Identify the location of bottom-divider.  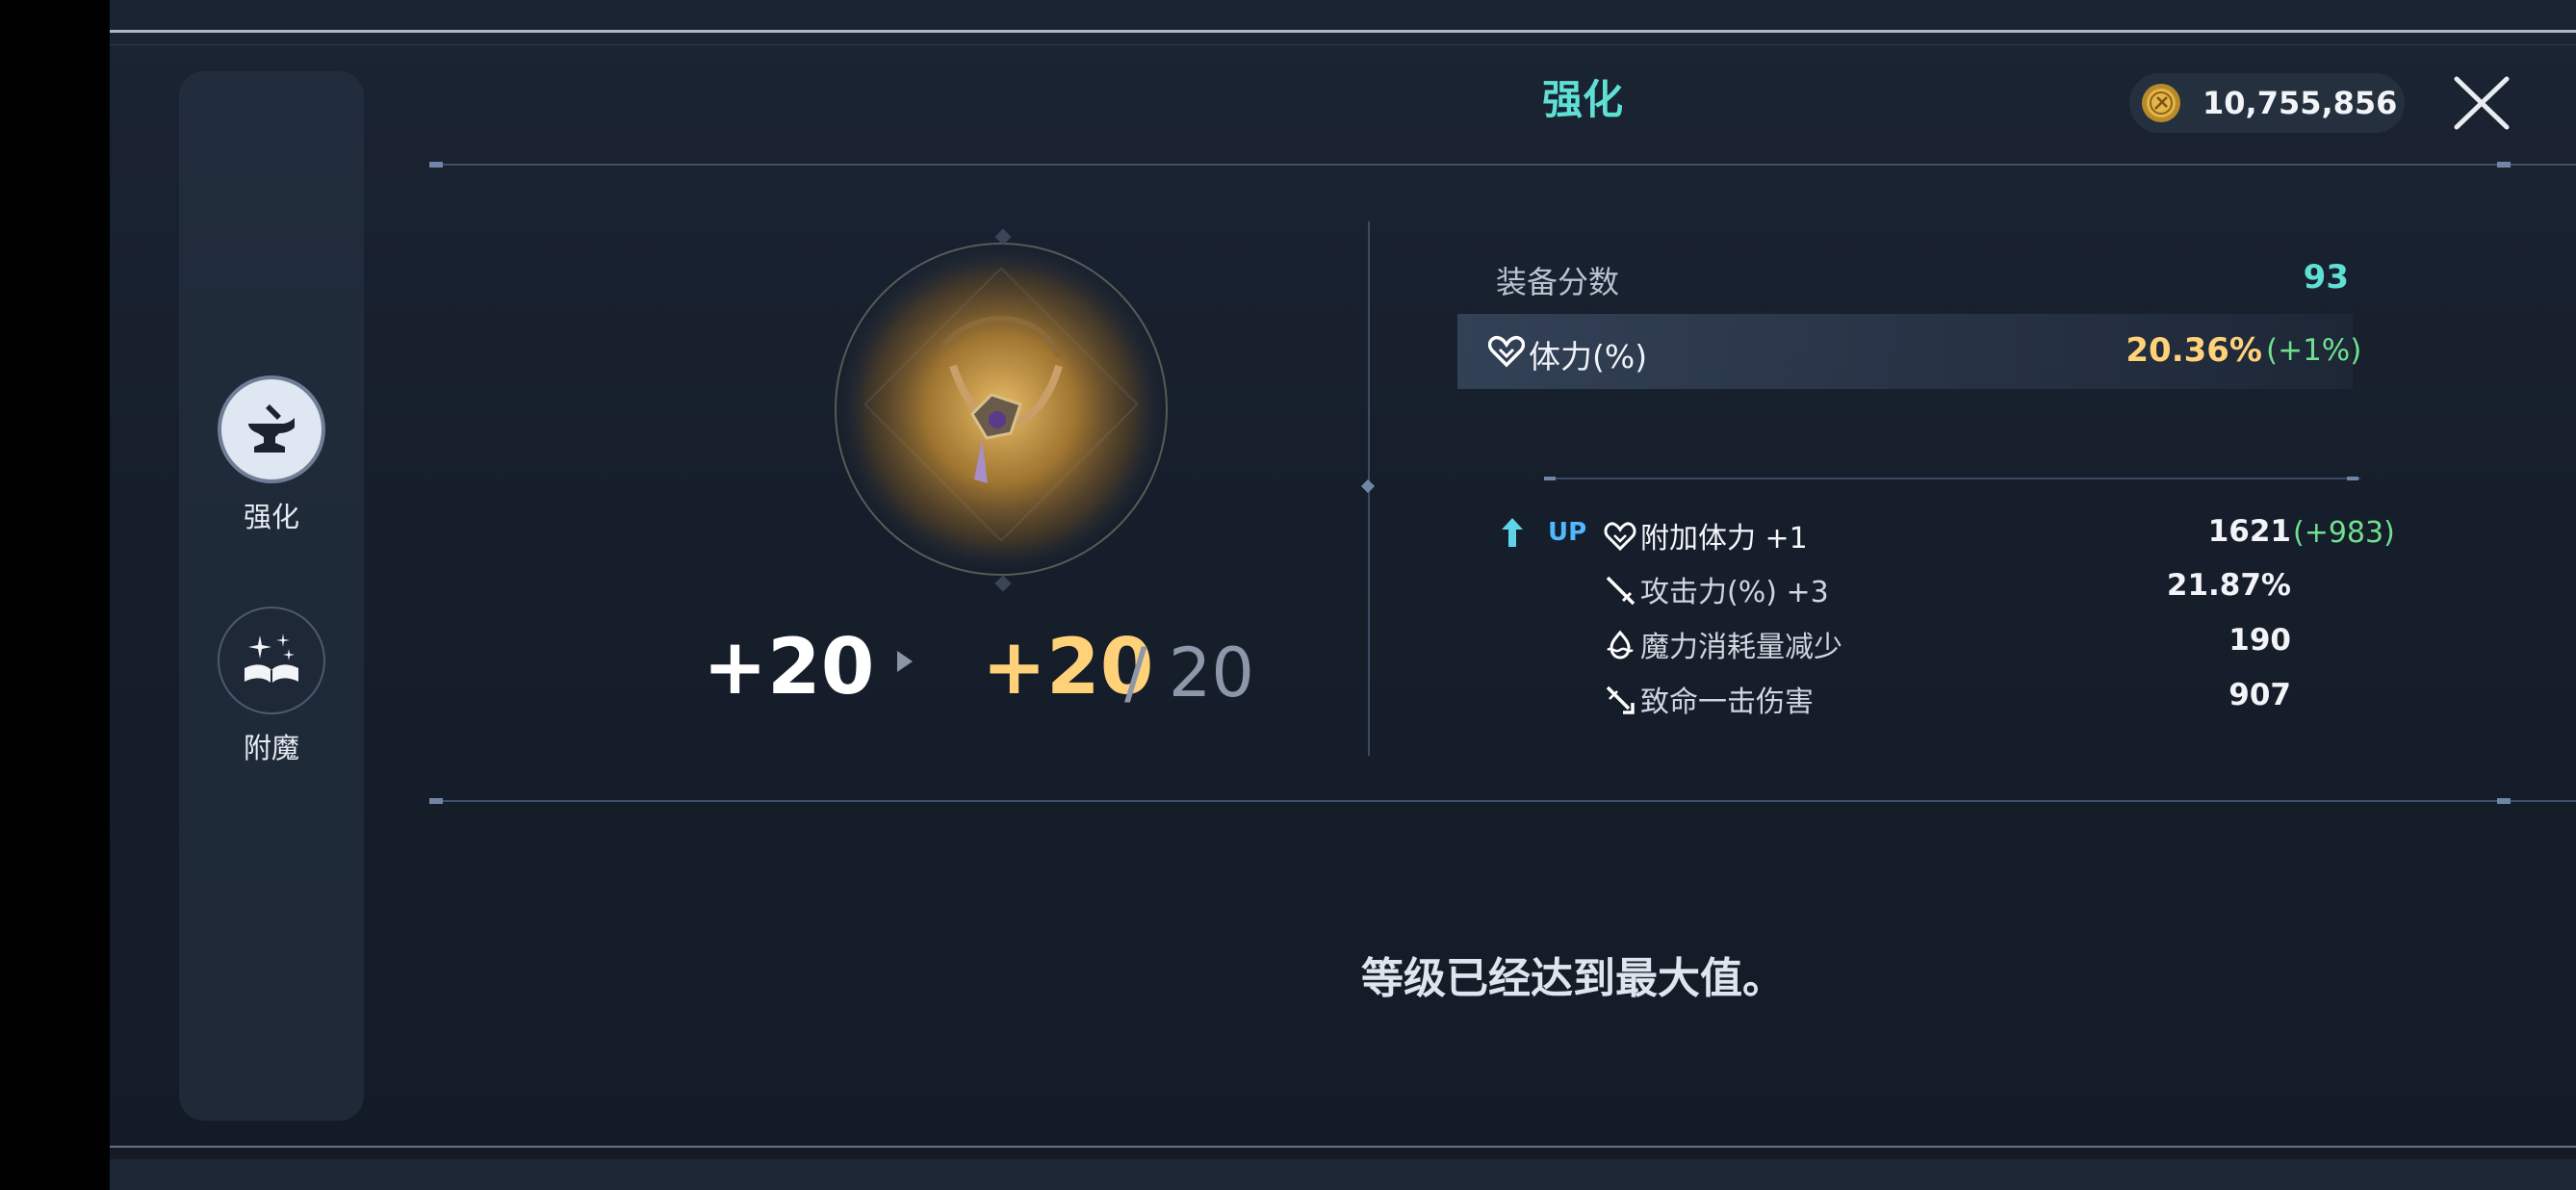
(1343, 1147).